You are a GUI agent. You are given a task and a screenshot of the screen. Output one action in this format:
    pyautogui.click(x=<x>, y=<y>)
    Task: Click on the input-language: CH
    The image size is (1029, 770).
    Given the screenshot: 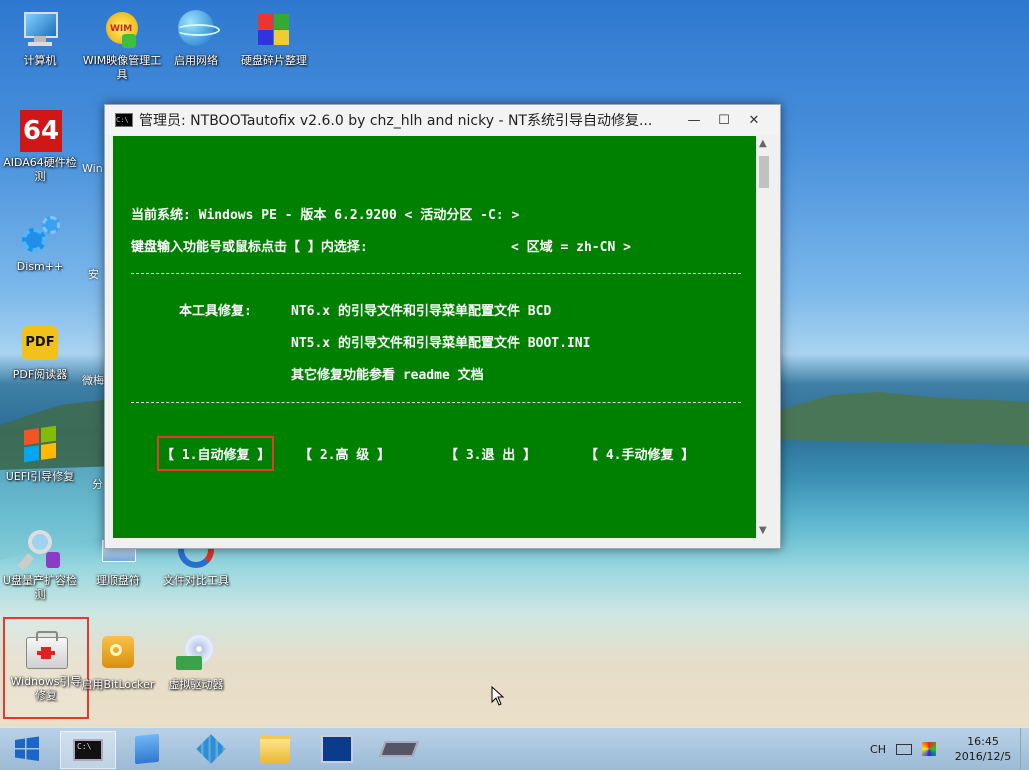 What is the action you would take?
    pyautogui.click(x=878, y=749)
    